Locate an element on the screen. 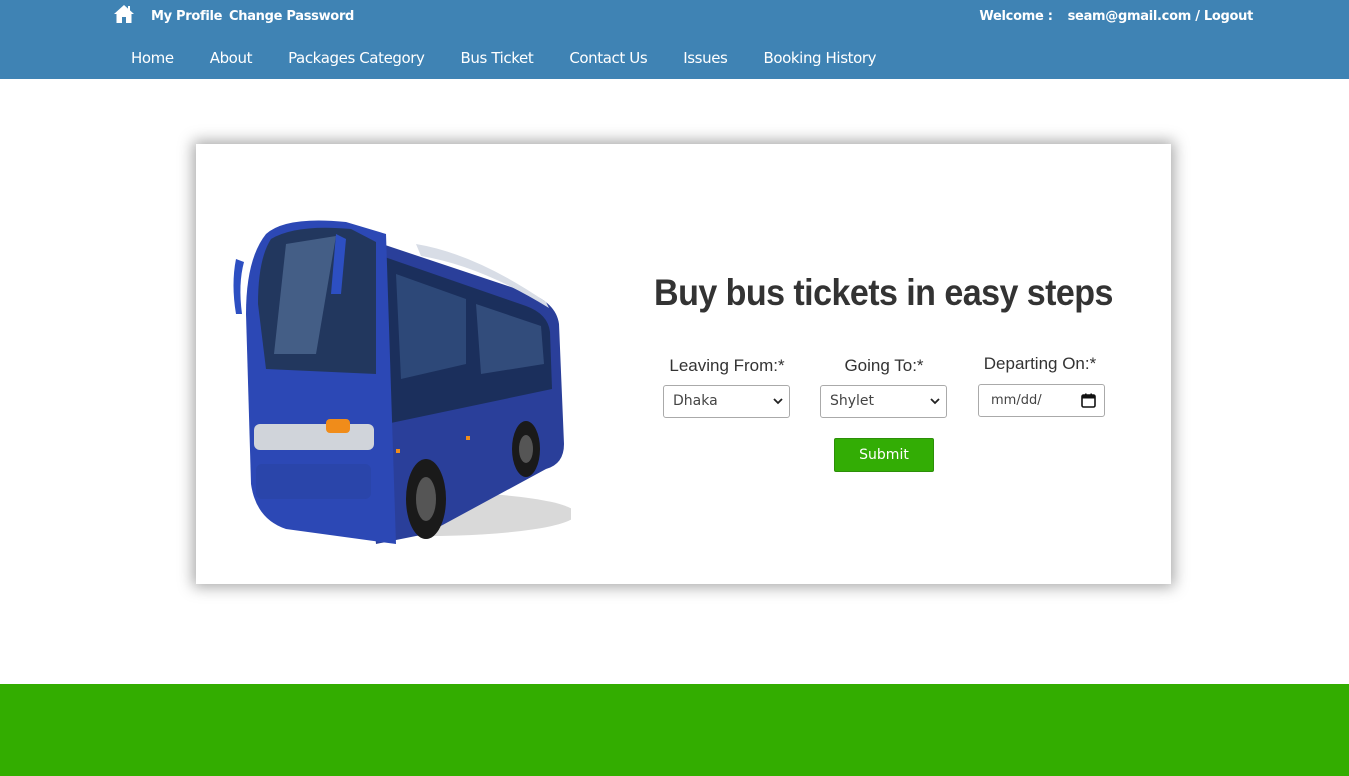  nav-about: About is located at coordinates (231, 58).